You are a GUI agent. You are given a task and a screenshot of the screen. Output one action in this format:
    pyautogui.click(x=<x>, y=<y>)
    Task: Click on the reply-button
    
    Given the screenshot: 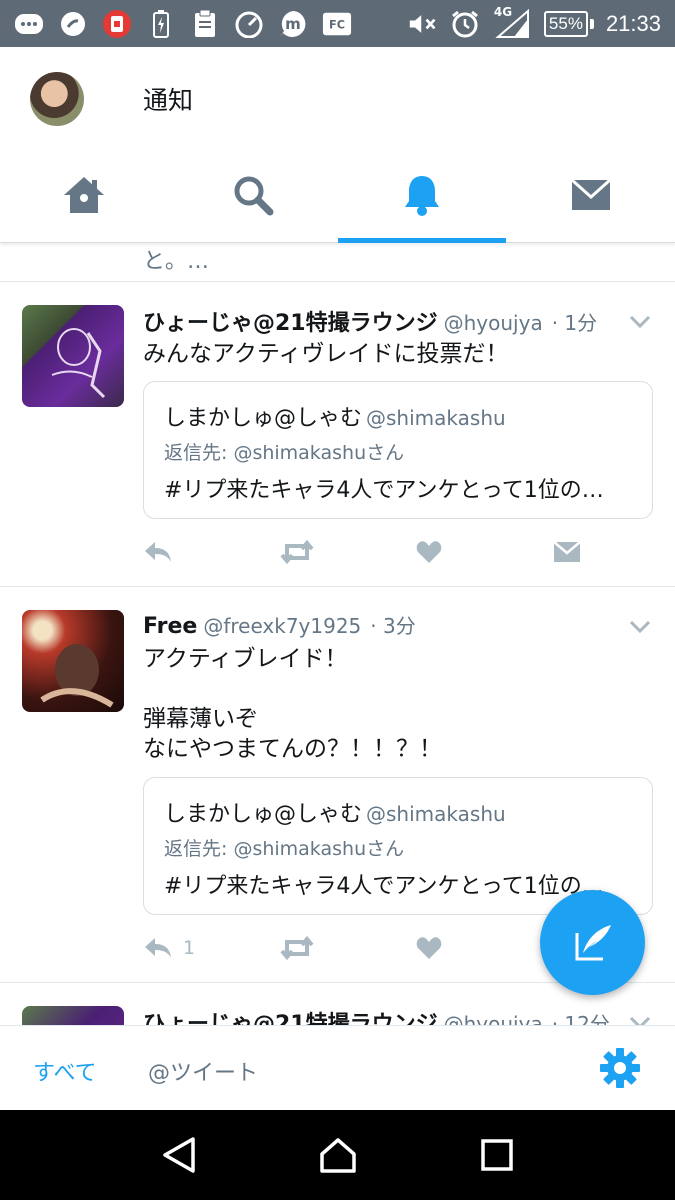 What is the action you would take?
    pyautogui.click(x=163, y=552)
    